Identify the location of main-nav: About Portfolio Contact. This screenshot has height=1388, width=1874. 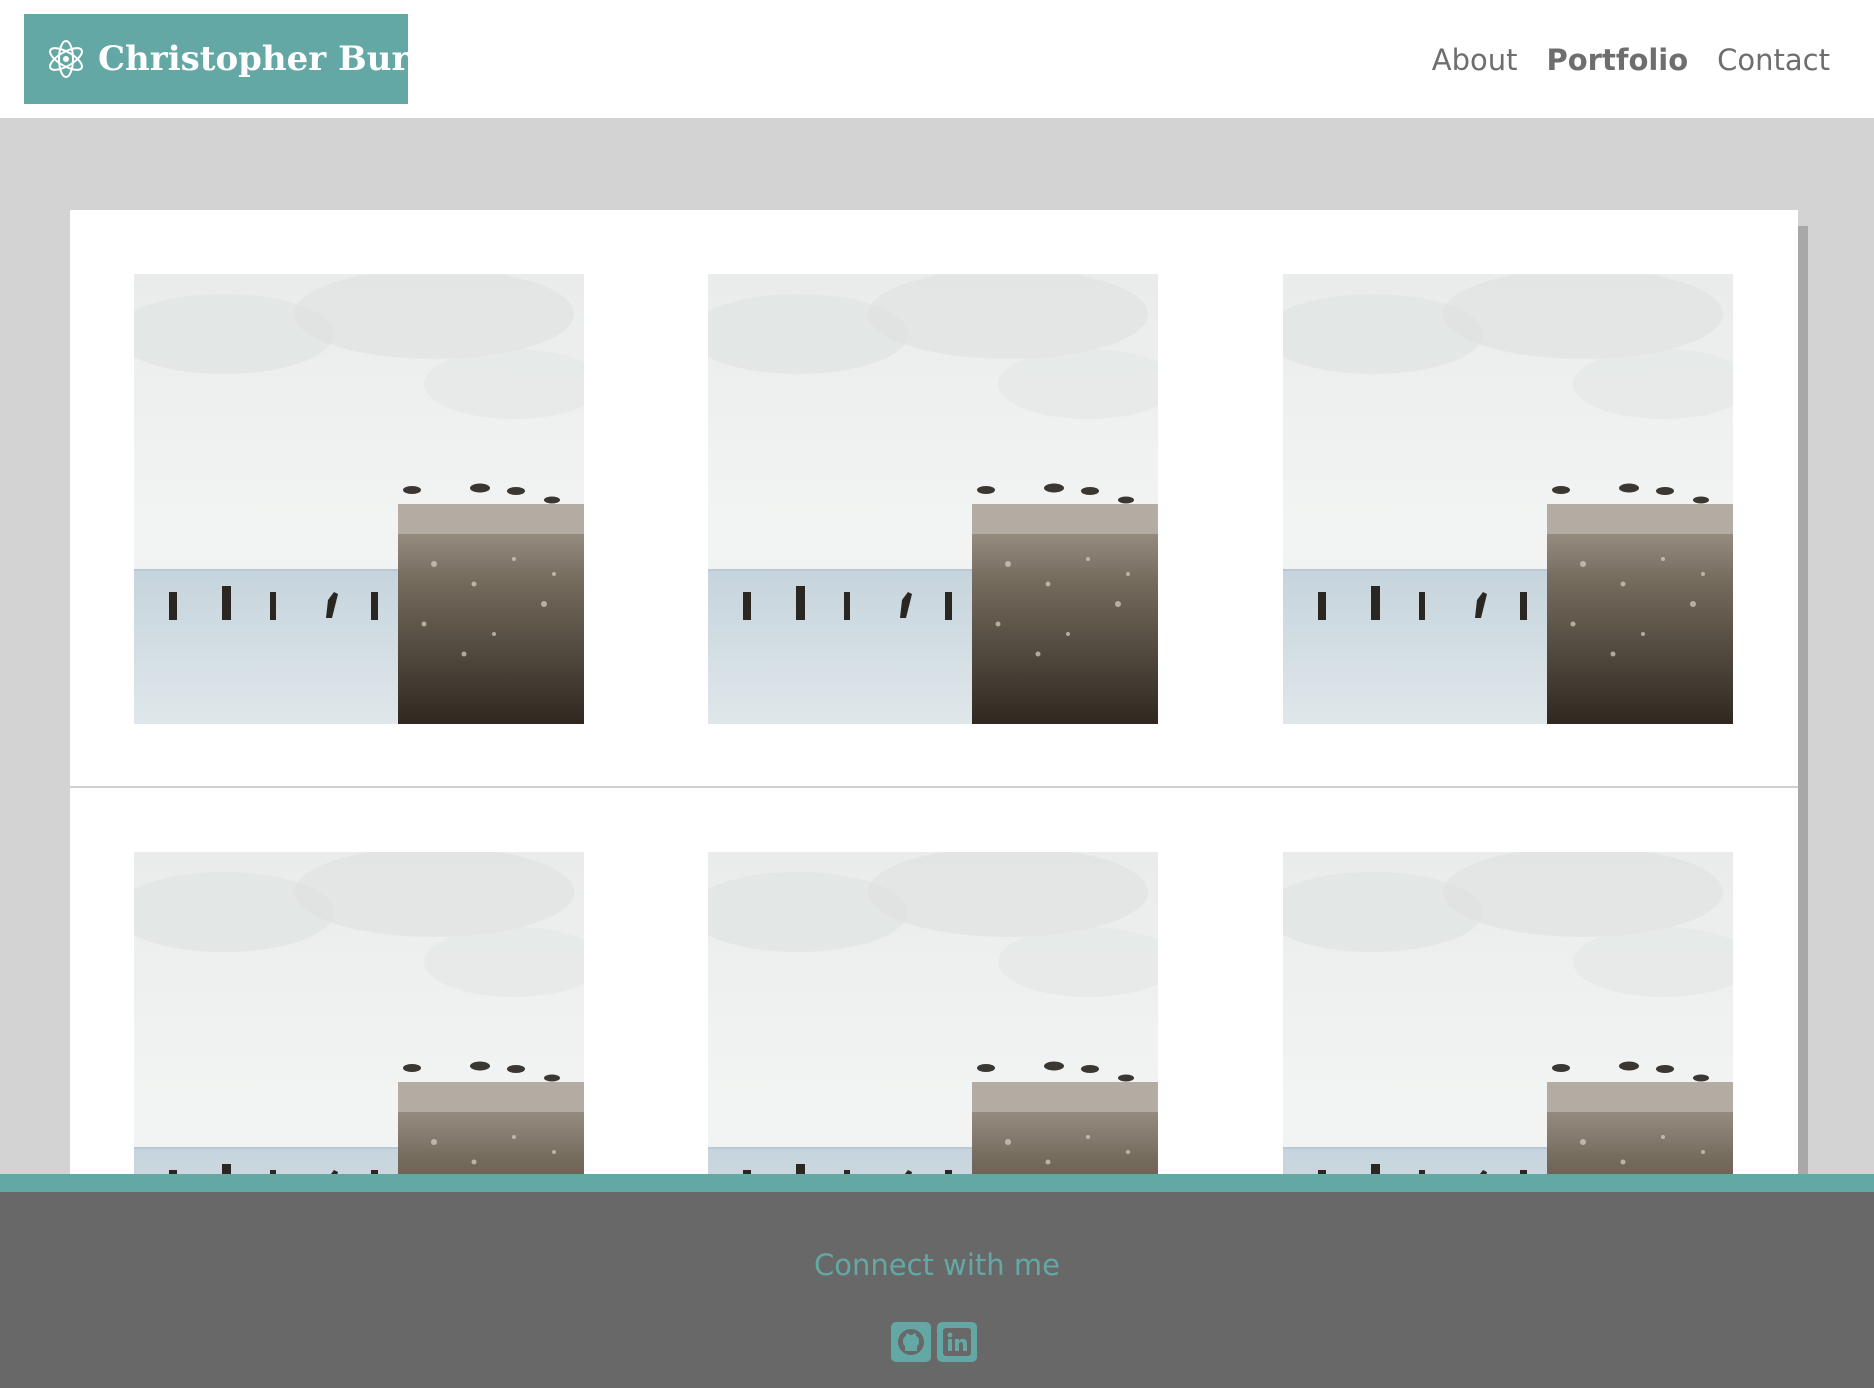
(1631, 60).